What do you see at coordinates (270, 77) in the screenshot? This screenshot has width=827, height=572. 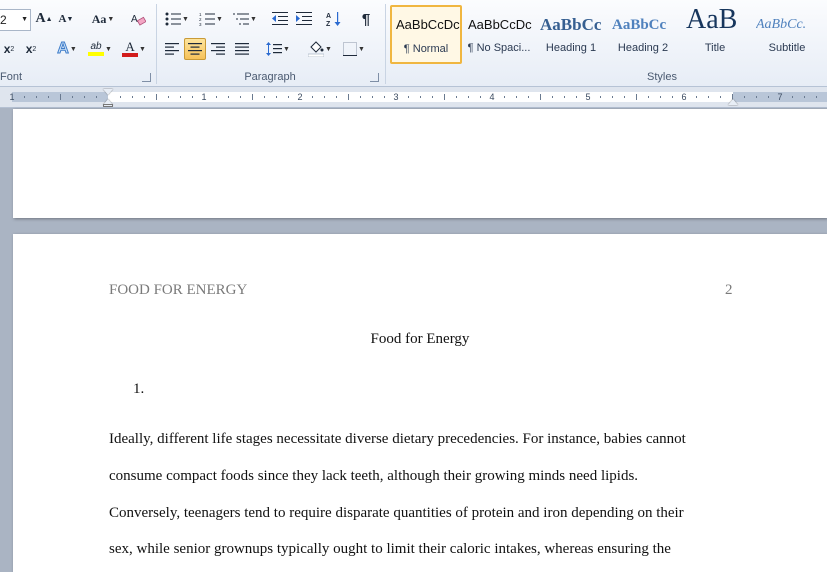 I see `paragraph-group-label: Paragraph` at bounding box center [270, 77].